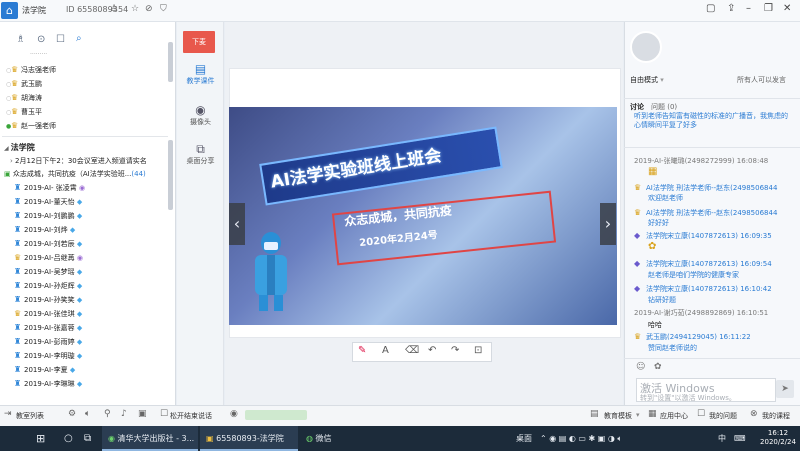  I want to click on lock-icon: ⊡, so click(478, 350).